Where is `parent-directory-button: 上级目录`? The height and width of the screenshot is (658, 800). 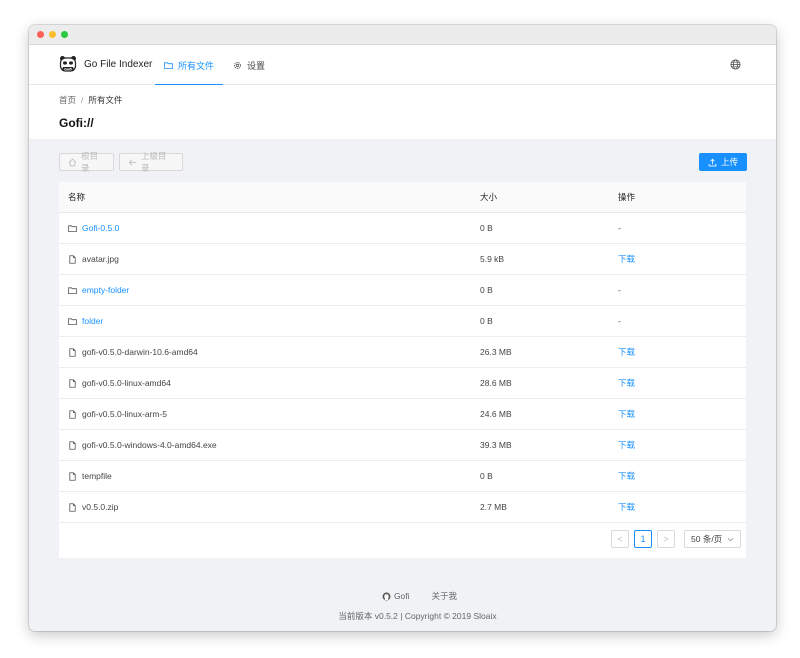
parent-directory-button: 上级目录 is located at coordinates (151, 162).